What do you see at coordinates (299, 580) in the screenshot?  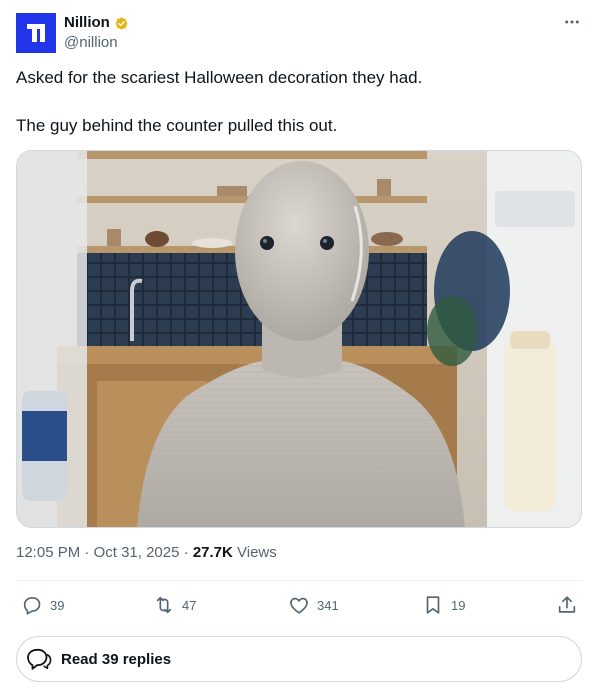 I see `divider` at bounding box center [299, 580].